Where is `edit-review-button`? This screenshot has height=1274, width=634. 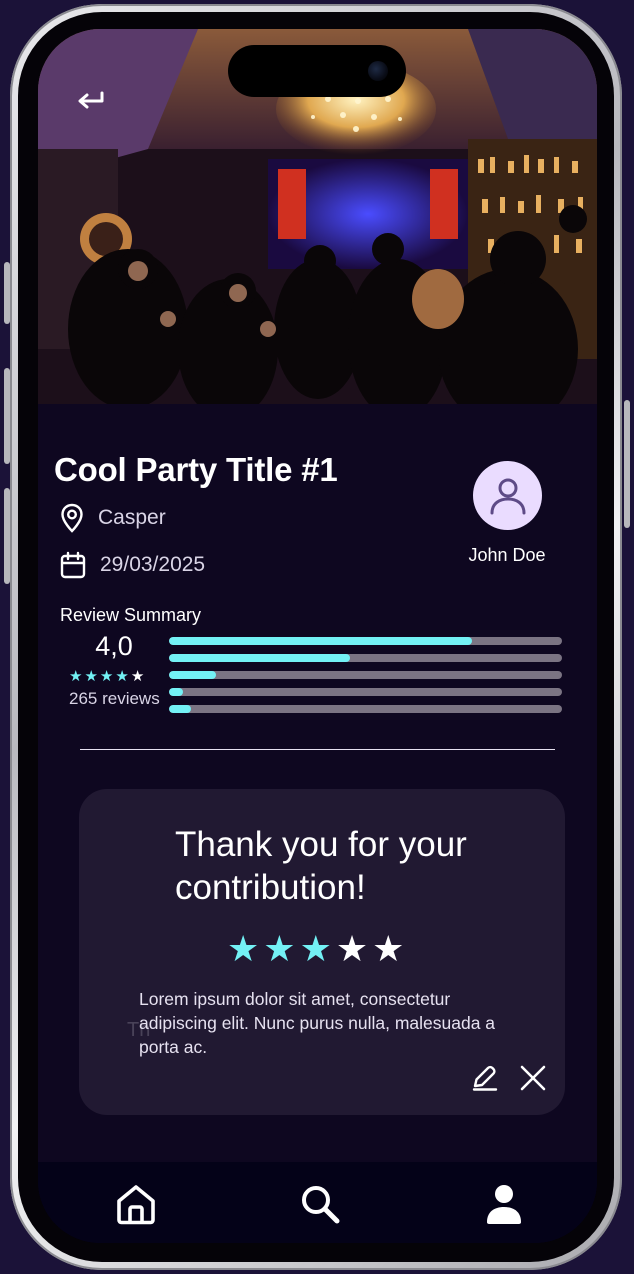 edit-review-button is located at coordinates (485, 1078).